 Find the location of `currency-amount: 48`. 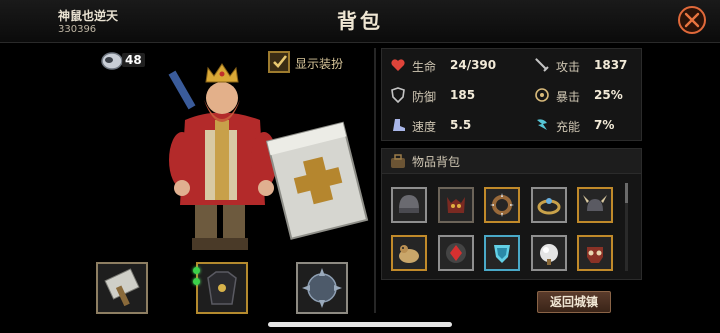

currency-amount: 48 is located at coordinates (133, 60).